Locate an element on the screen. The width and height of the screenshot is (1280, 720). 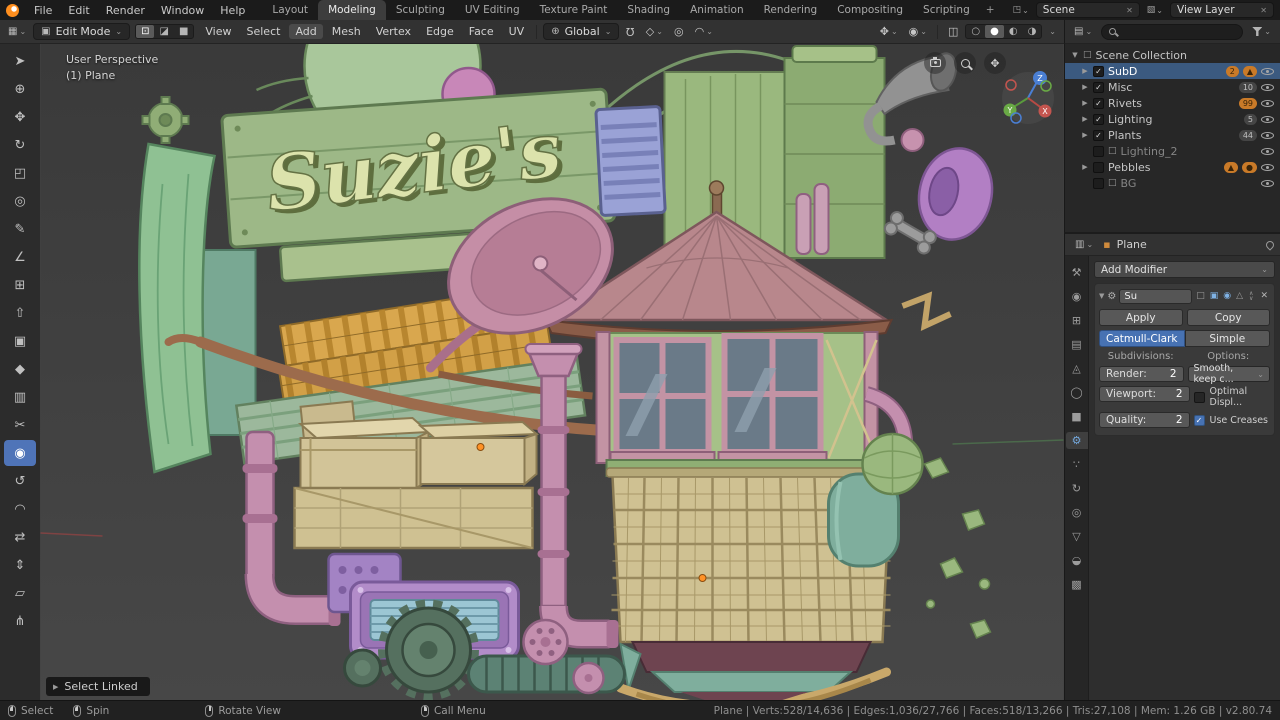
workspace-tab-sculpting: Sculpting is located at coordinates (420, 10).